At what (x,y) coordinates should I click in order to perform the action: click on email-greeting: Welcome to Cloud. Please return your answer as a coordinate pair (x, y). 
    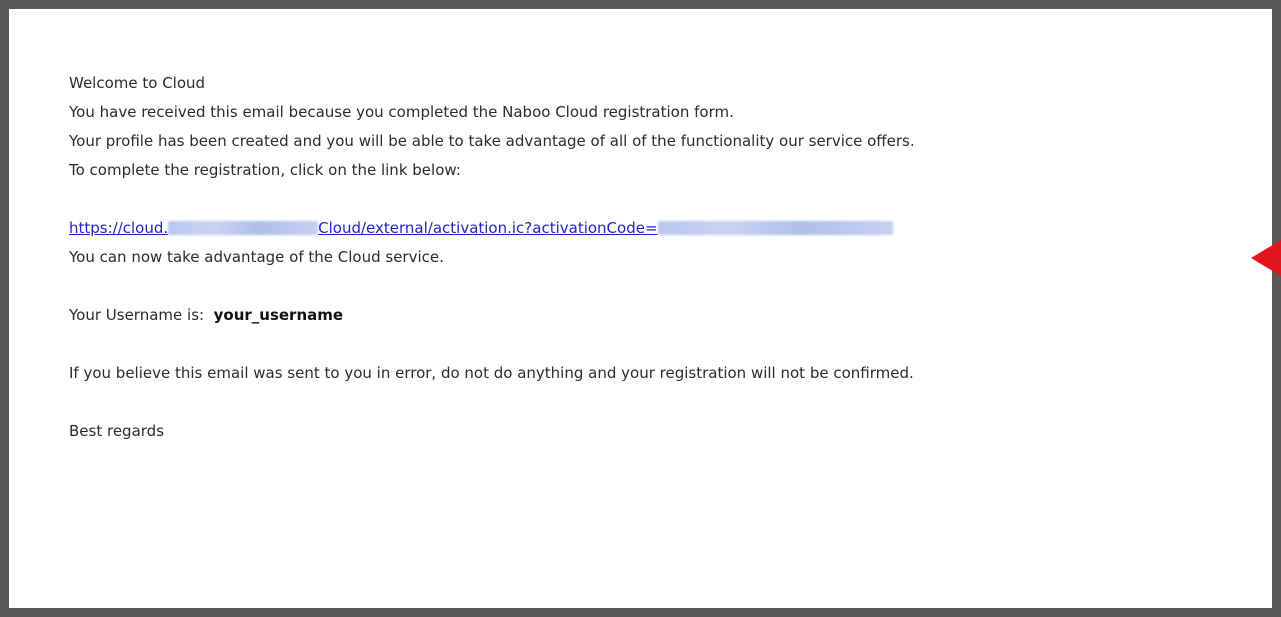
    Looking at the image, I should click on (137, 83).